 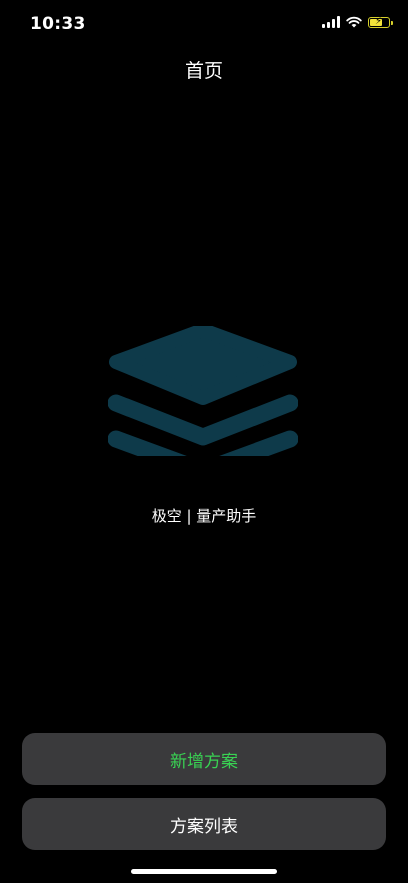 I want to click on battery-charging-icon: ⚡, so click(x=380, y=21).